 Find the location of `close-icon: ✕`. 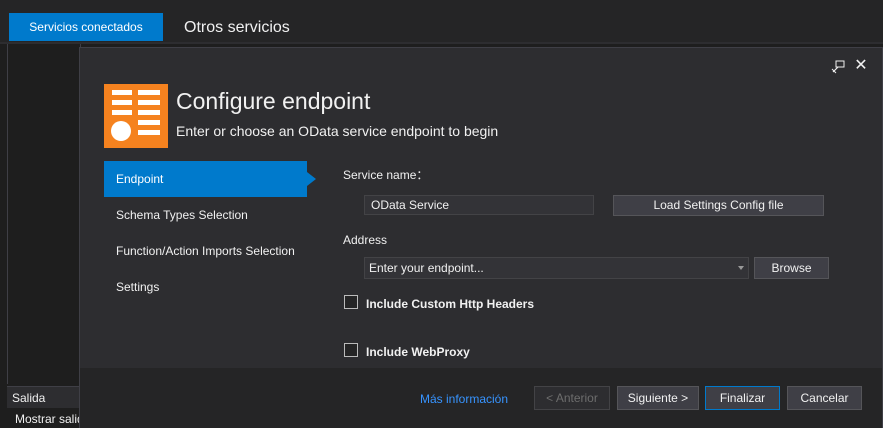

close-icon: ✕ is located at coordinates (861, 66).